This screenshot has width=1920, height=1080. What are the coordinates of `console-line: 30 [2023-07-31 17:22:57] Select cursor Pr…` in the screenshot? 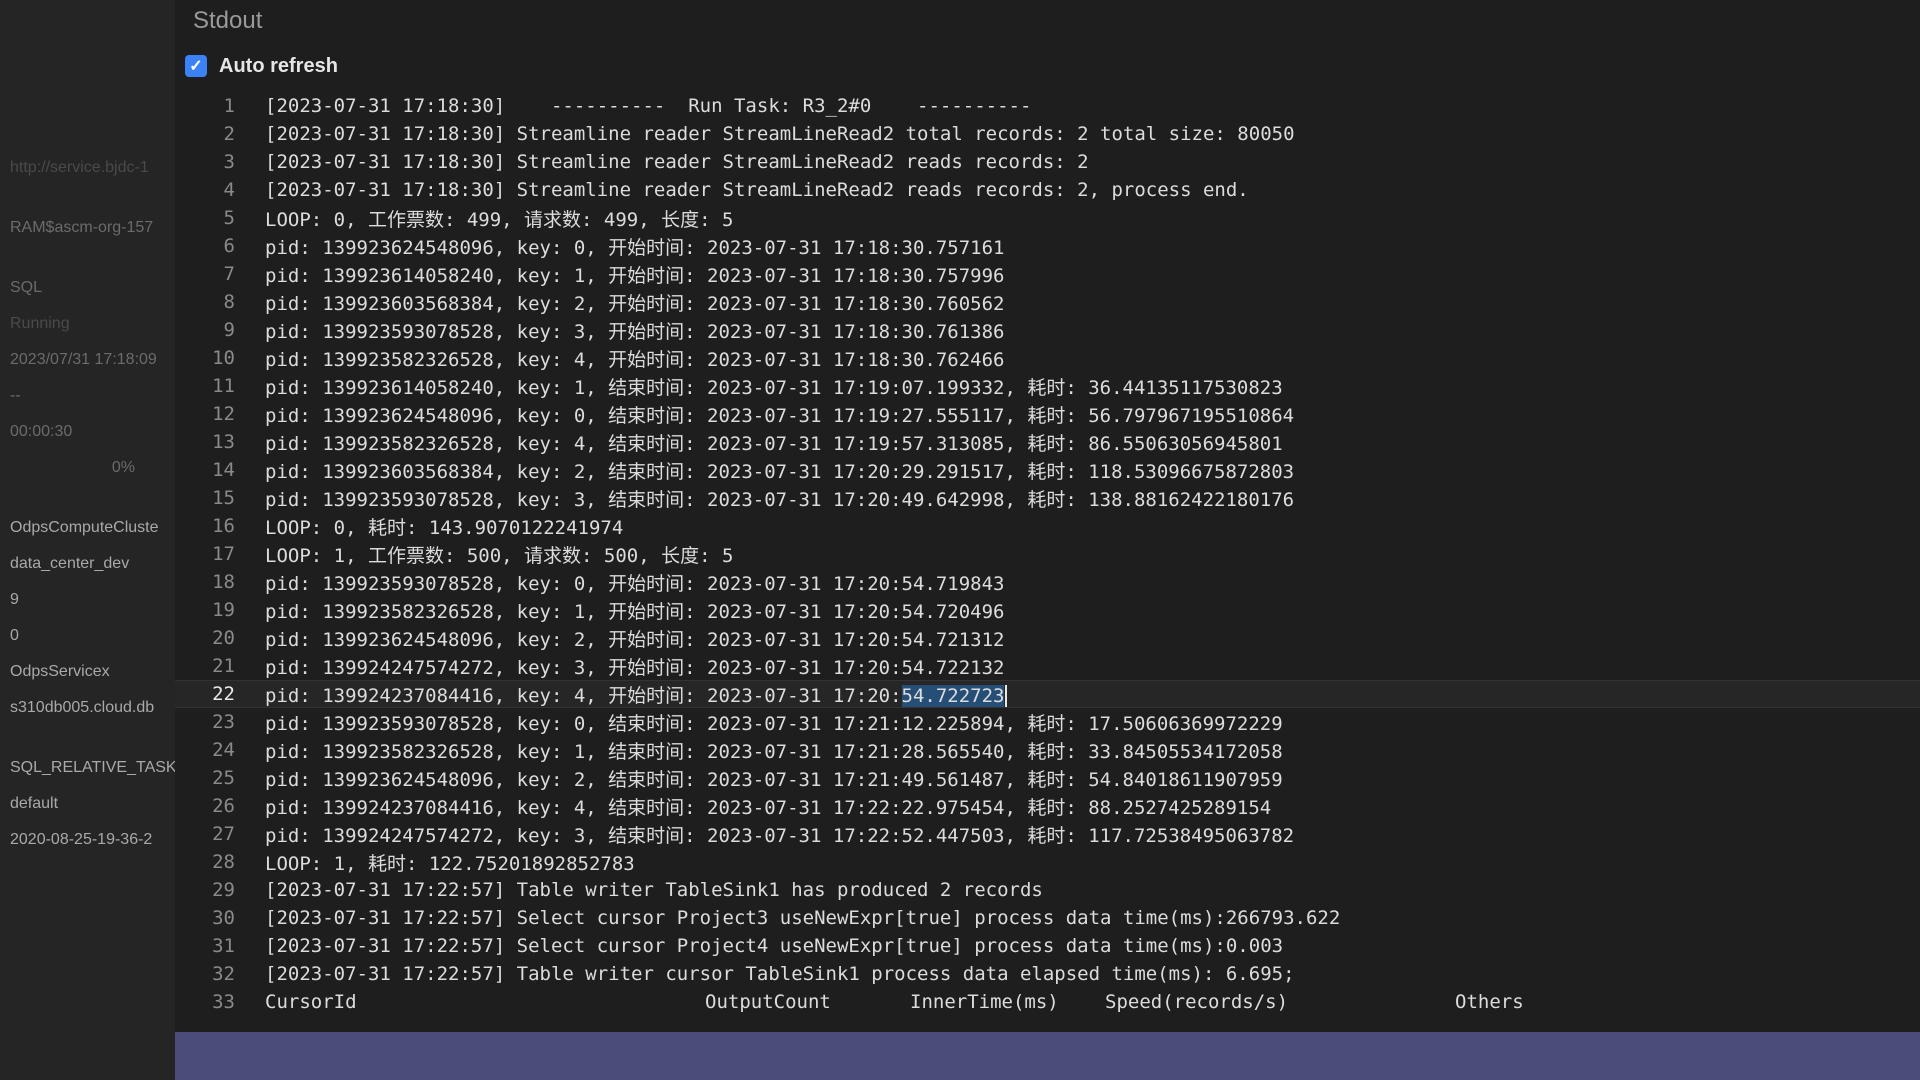 It's located at (1047, 918).